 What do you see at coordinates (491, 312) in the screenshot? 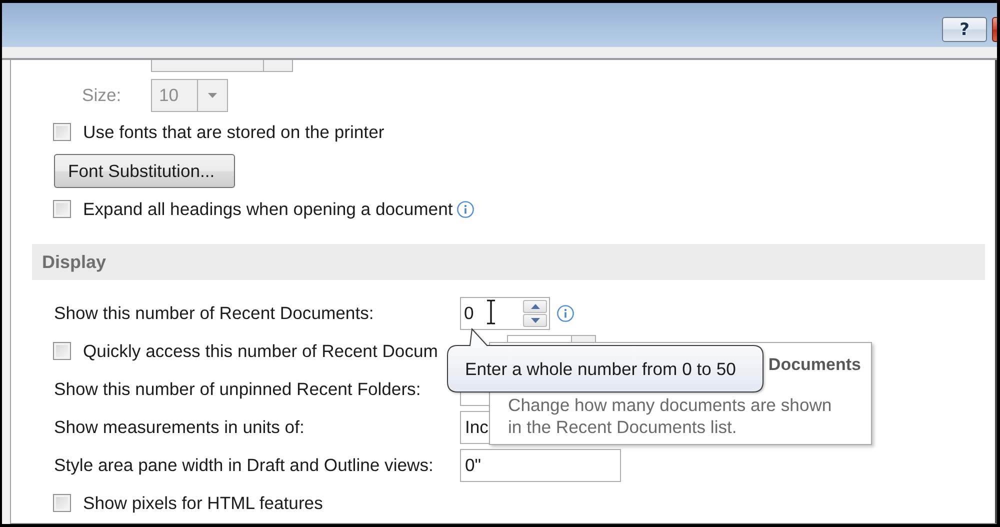
I see `text-cursor-icon` at bounding box center [491, 312].